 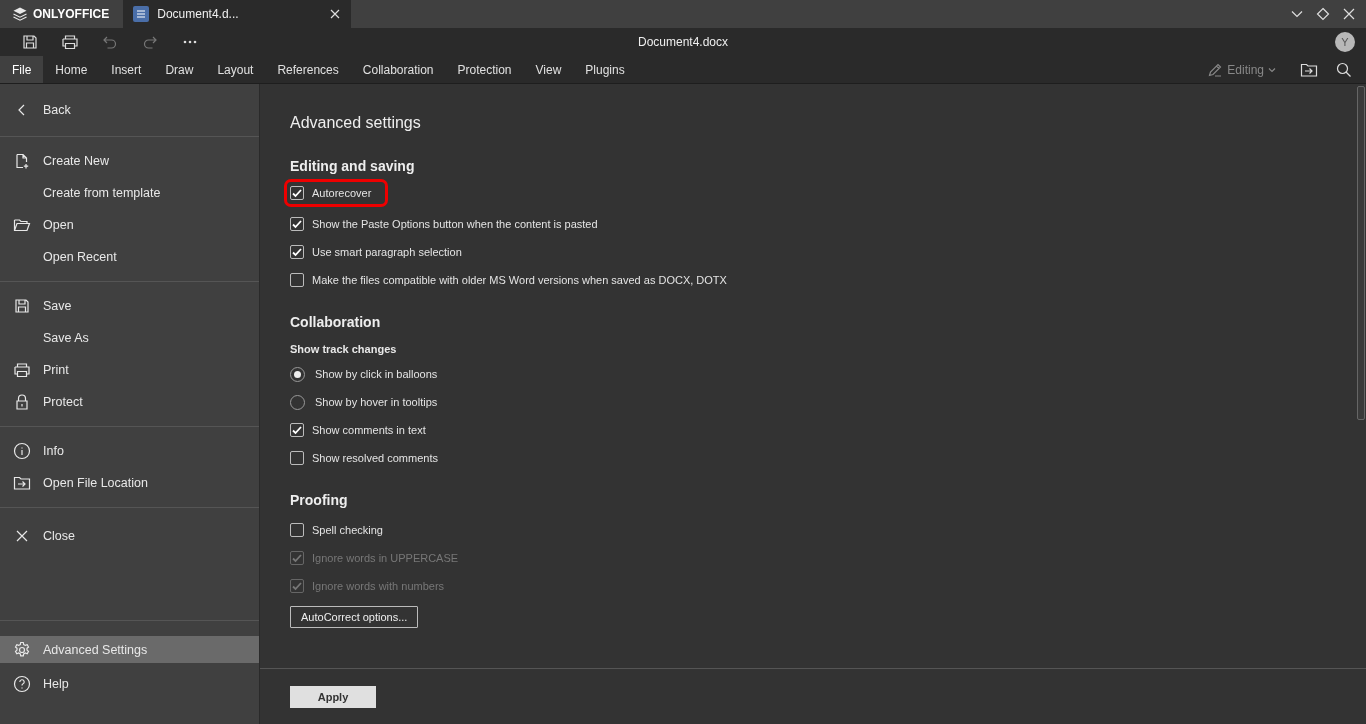 I want to click on apply-button: Apply, so click(x=333, y=696).